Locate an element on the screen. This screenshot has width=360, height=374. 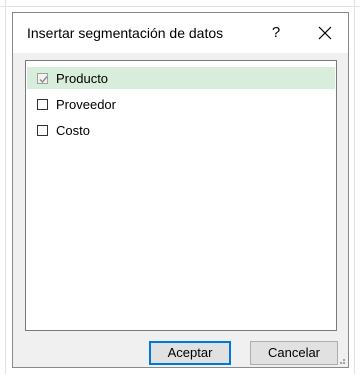
dialog-titlebar: Insertar segmentación de datos ? is located at coordinates (180, 33).